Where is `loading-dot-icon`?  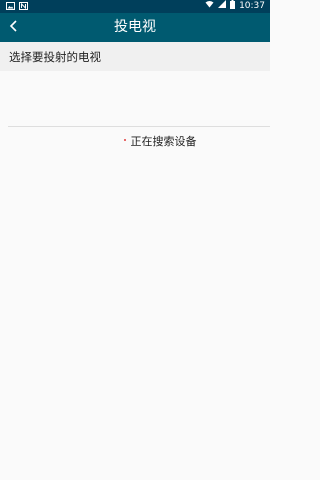 loading-dot-icon is located at coordinates (124, 140).